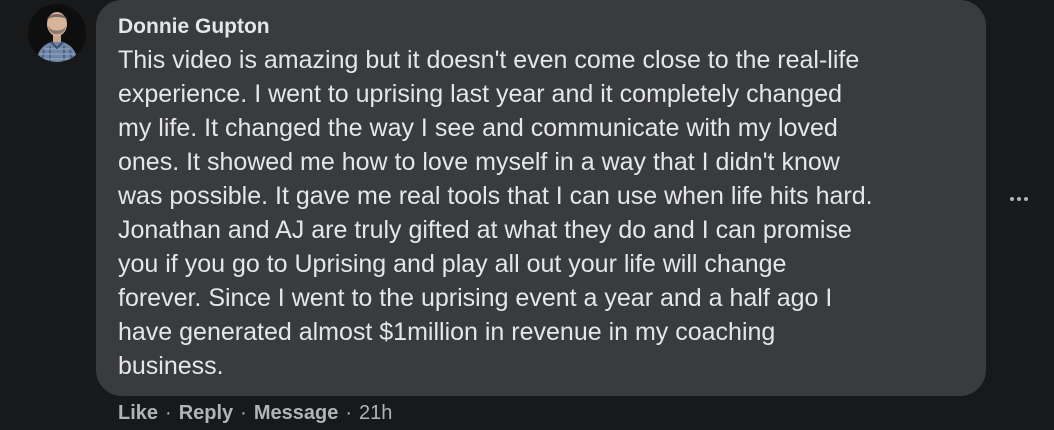  What do you see at coordinates (206, 413) in the screenshot?
I see `reply-link: Reply` at bounding box center [206, 413].